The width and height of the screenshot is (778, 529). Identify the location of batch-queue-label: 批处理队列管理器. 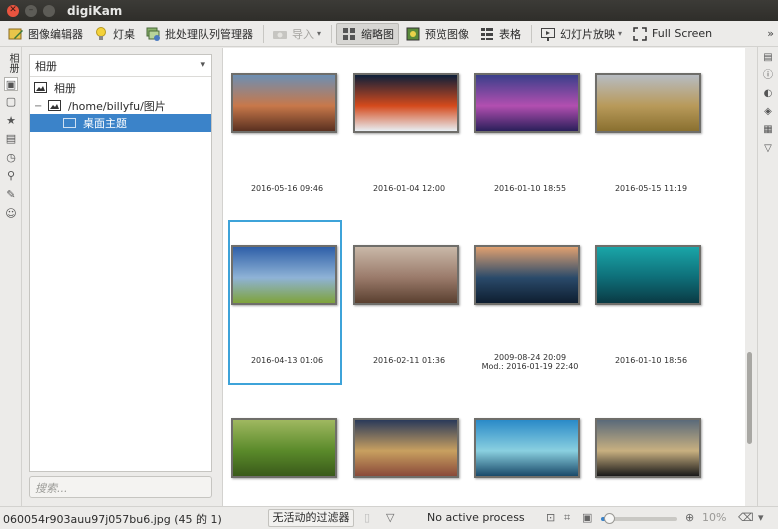
(209, 34).